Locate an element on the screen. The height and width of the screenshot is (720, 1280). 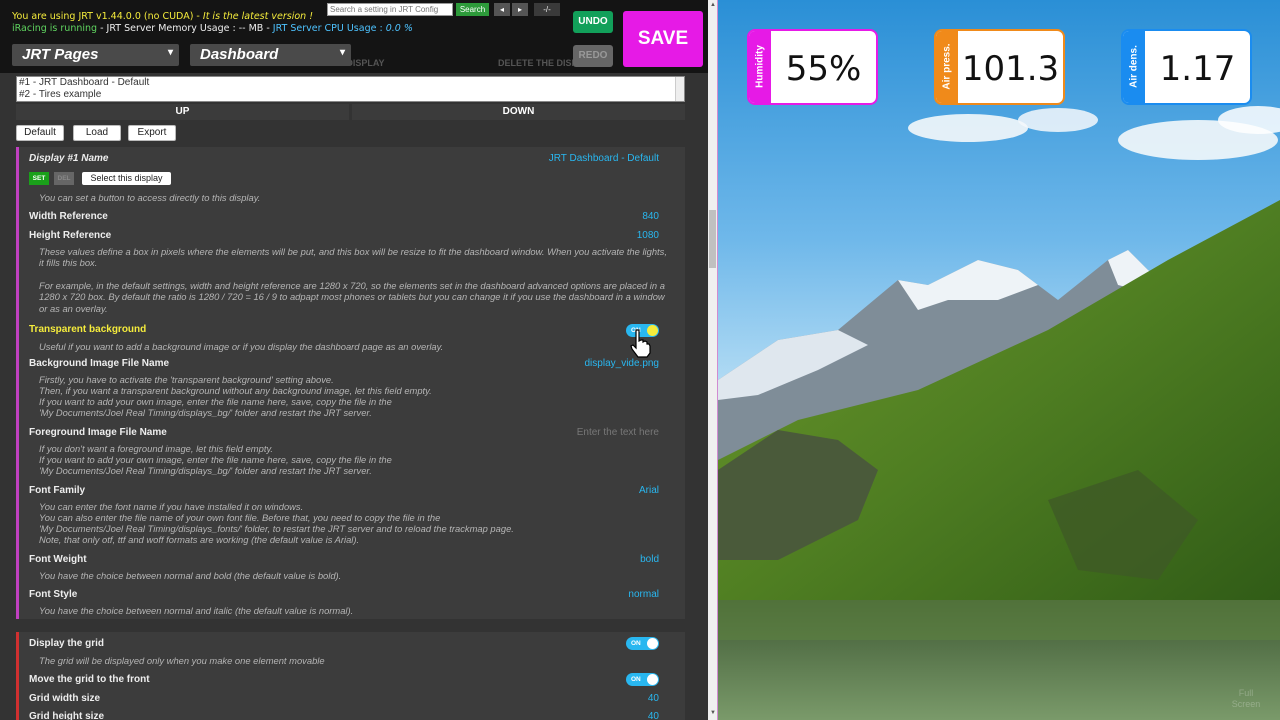
fg-image-label: Foreground Image File Name is located at coordinates (98, 432).